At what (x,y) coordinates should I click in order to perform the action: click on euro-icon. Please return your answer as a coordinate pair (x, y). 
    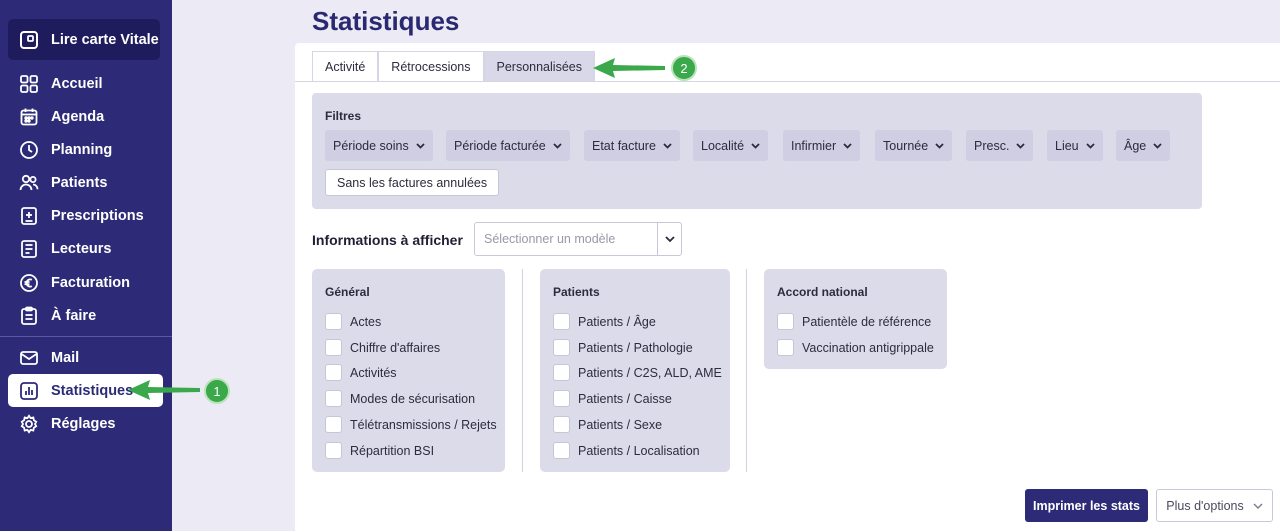
    Looking at the image, I should click on (29, 282).